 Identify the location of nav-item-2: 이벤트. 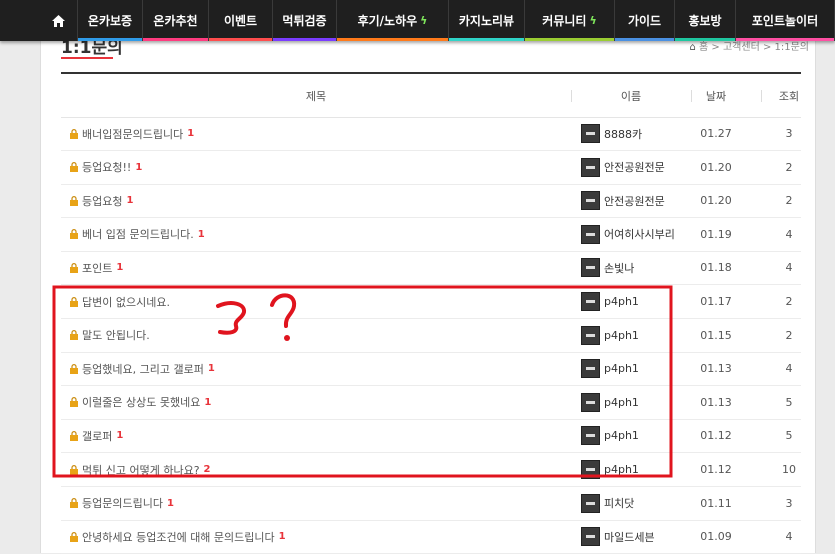
(241, 20).